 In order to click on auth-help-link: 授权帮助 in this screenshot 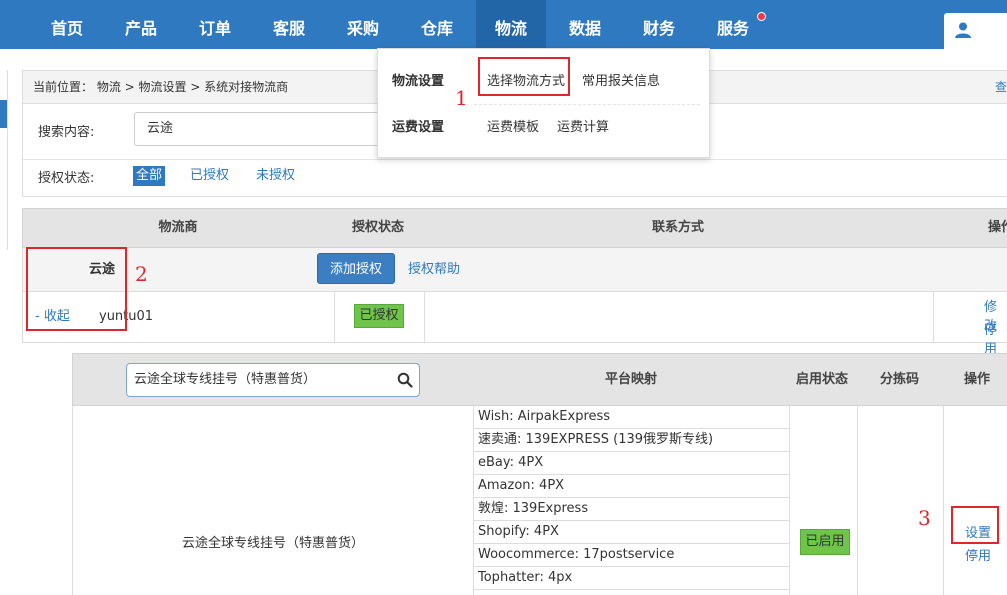, I will do `click(434, 269)`.